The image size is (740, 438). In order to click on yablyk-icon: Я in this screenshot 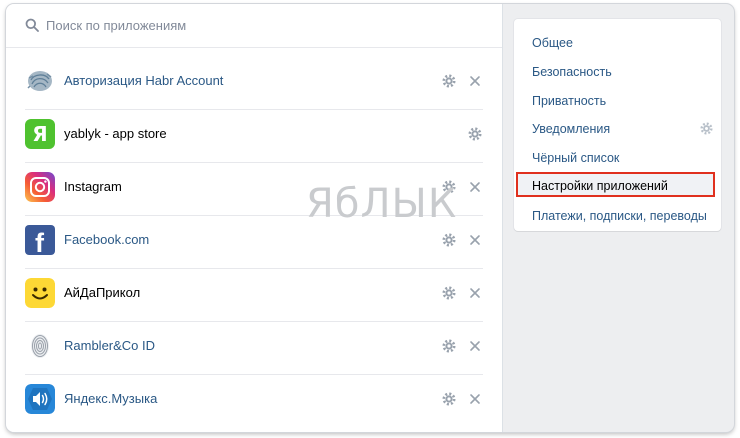, I will do `click(40, 134)`.